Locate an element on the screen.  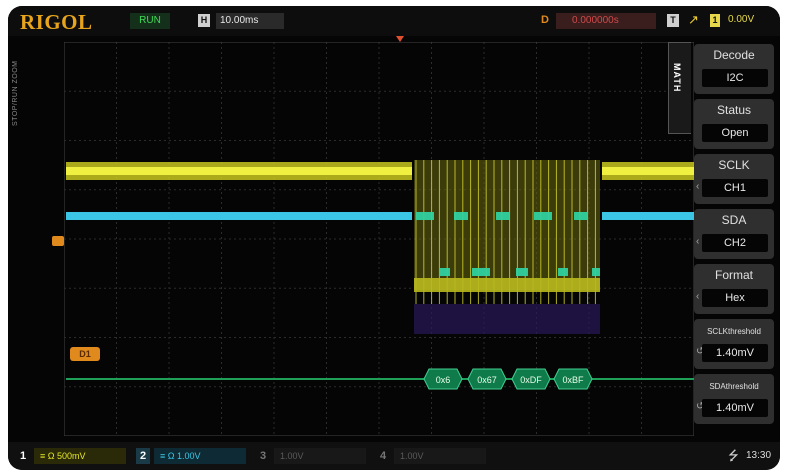
trigger-level-readout: 0.00V is located at coordinates (741, 19).